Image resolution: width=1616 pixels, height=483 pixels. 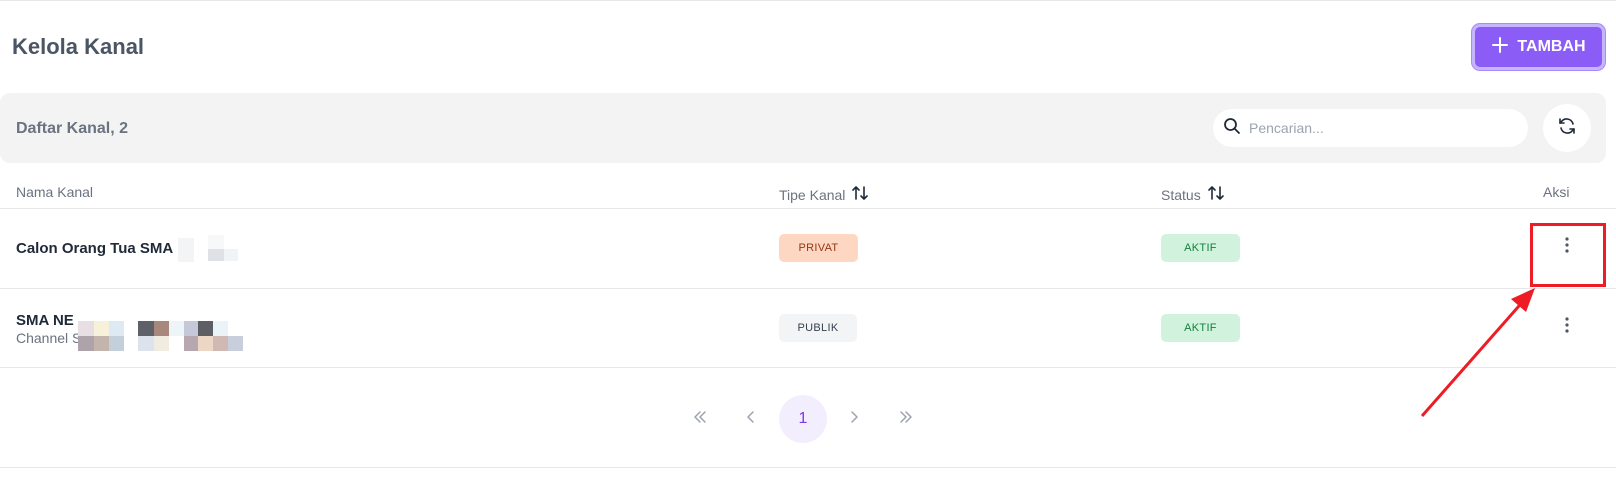 I want to click on column-header-status: Status, so click(x=1193, y=194).